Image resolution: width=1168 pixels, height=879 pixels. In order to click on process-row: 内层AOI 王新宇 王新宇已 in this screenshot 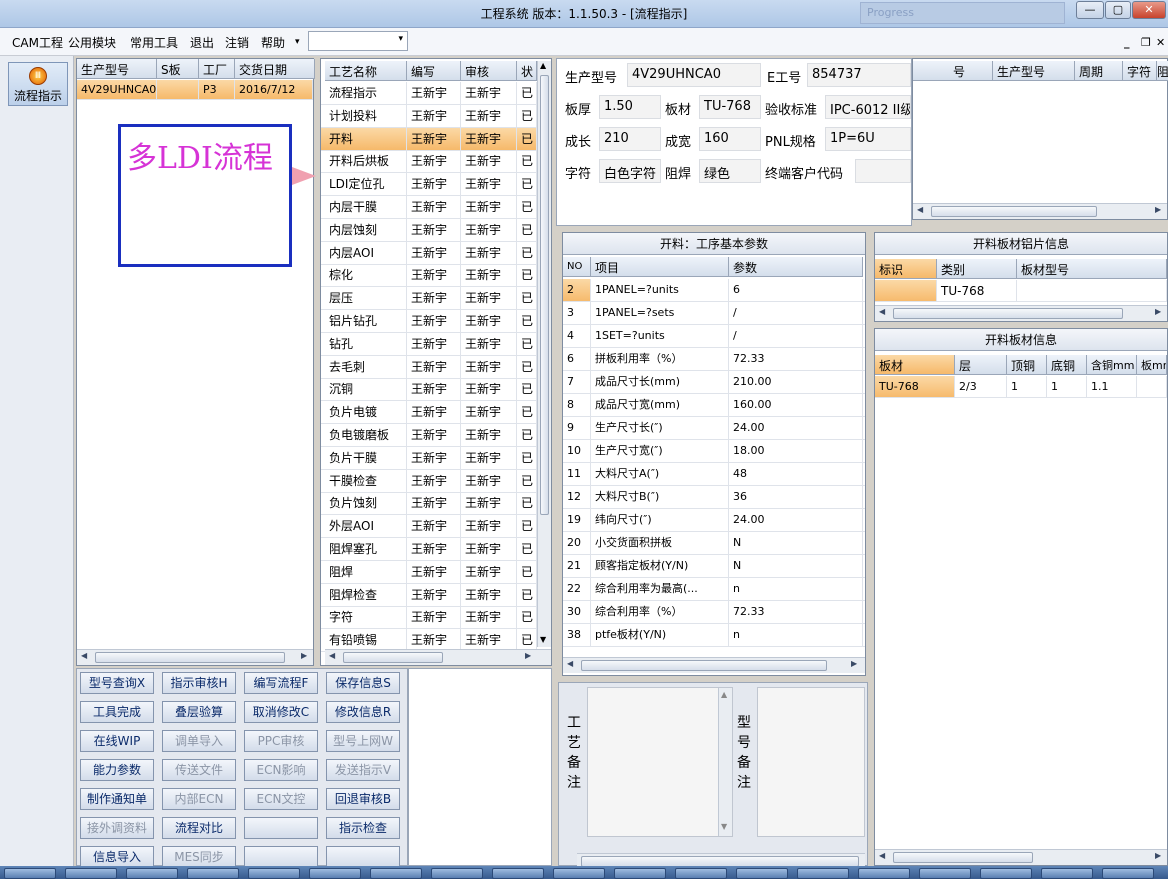, I will do `click(429, 253)`.